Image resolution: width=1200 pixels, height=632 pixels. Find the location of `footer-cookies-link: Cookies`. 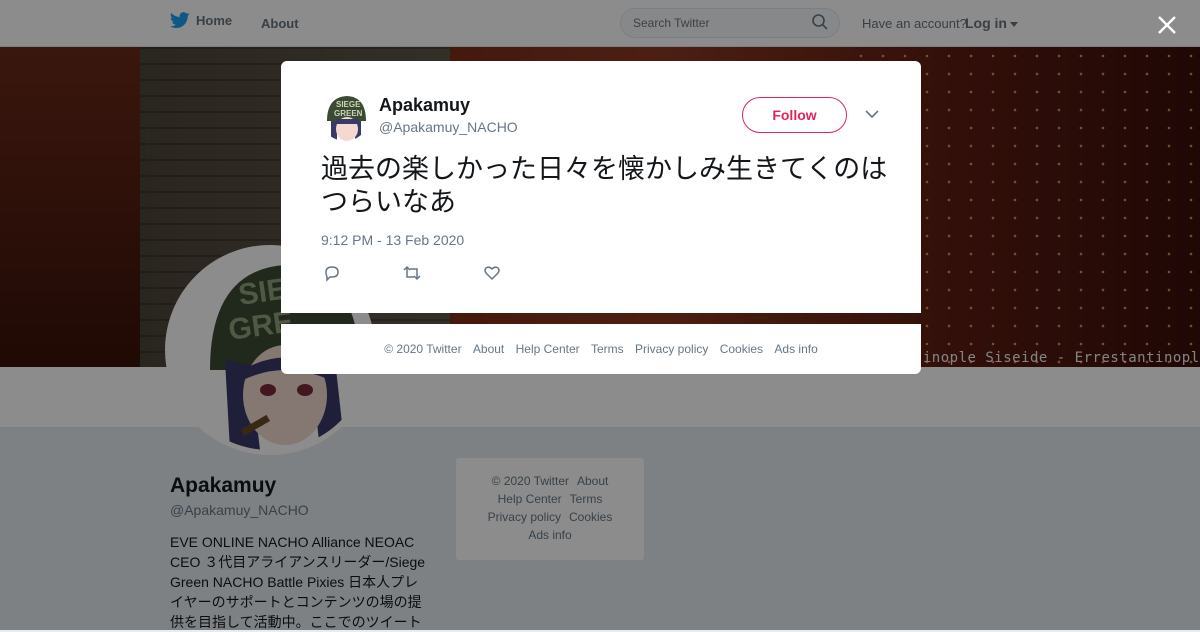

footer-cookies-link: Cookies is located at coordinates (741, 349).